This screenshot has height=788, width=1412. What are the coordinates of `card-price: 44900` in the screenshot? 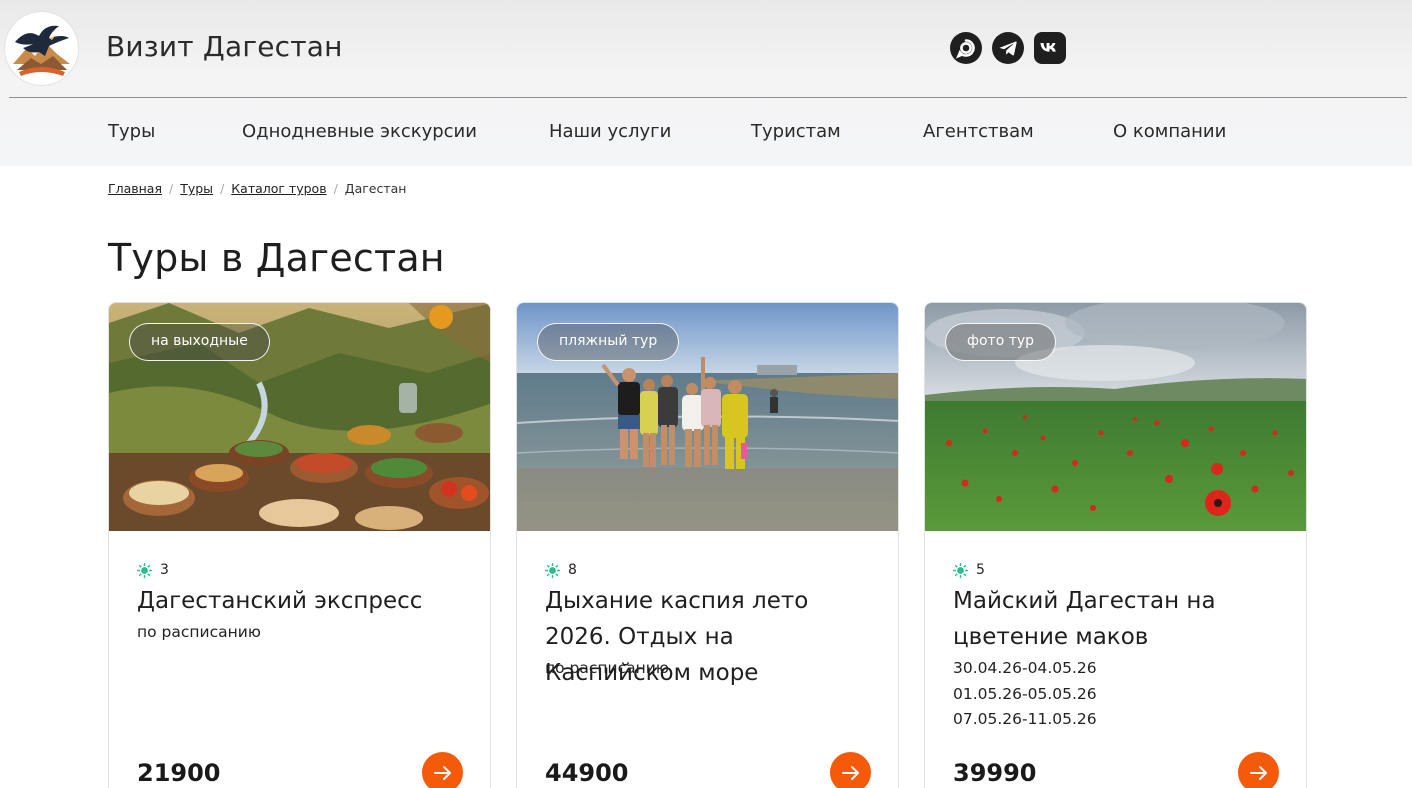 It's located at (587, 773).